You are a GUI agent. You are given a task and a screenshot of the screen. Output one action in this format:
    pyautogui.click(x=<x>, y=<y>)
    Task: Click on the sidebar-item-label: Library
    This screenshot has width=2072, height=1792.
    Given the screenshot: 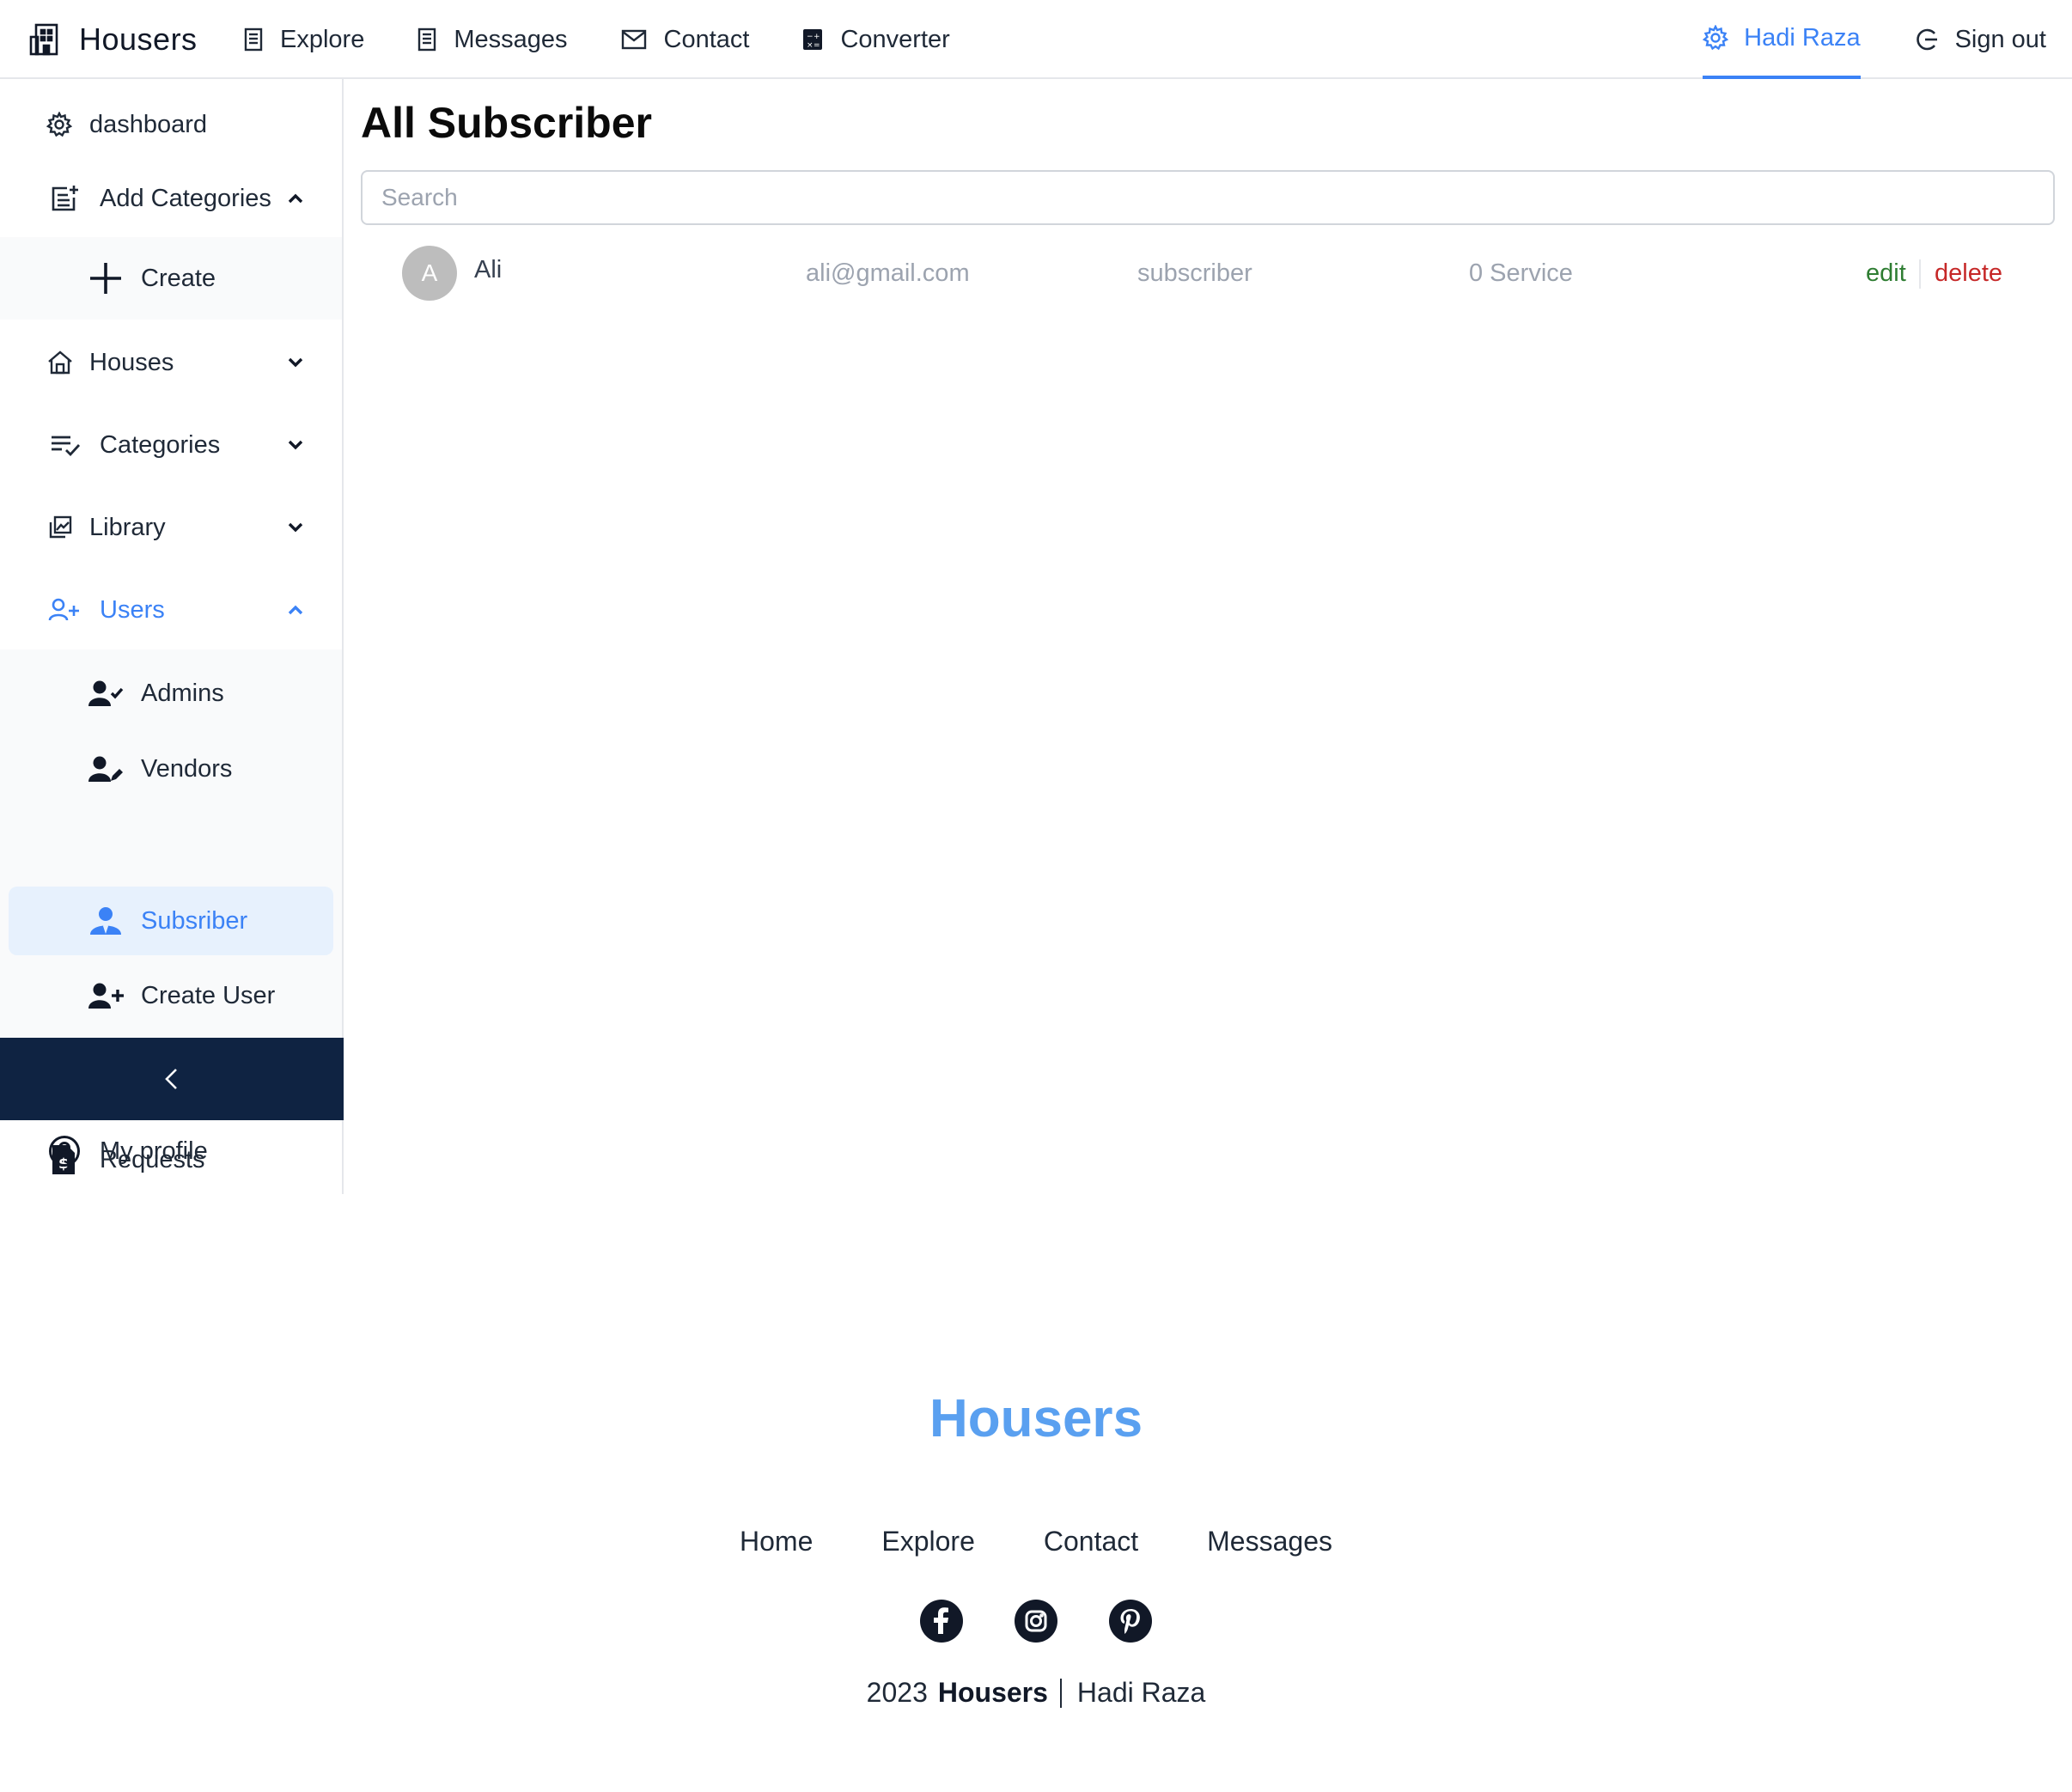 What is the action you would take?
    pyautogui.click(x=127, y=527)
    